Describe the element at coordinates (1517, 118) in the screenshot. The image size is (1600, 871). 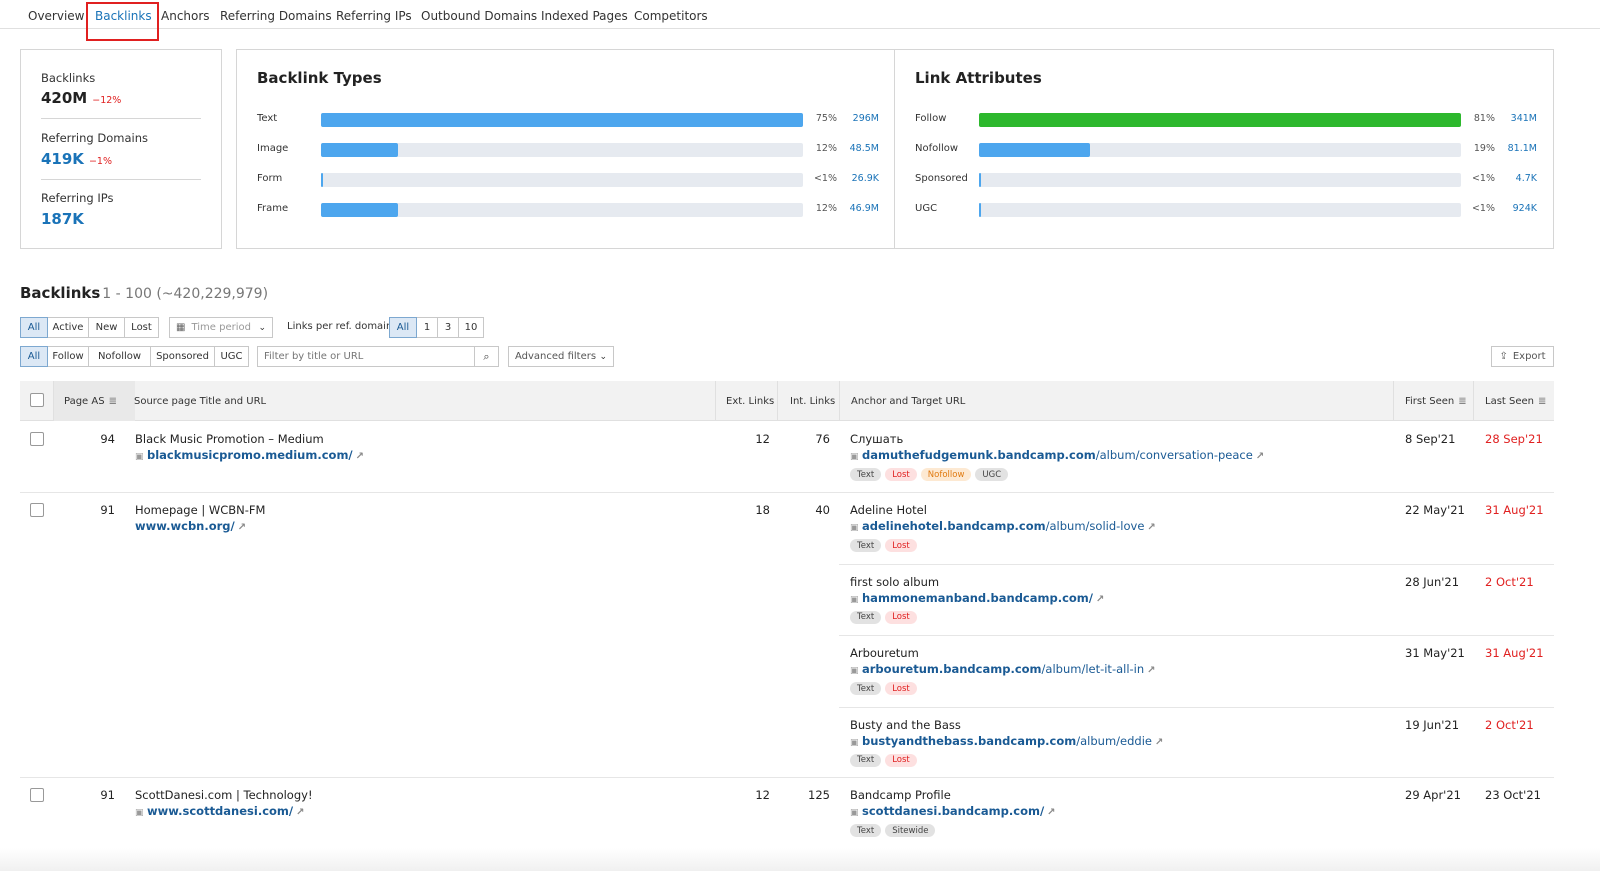
I see `bar-count: 341M` at that location.